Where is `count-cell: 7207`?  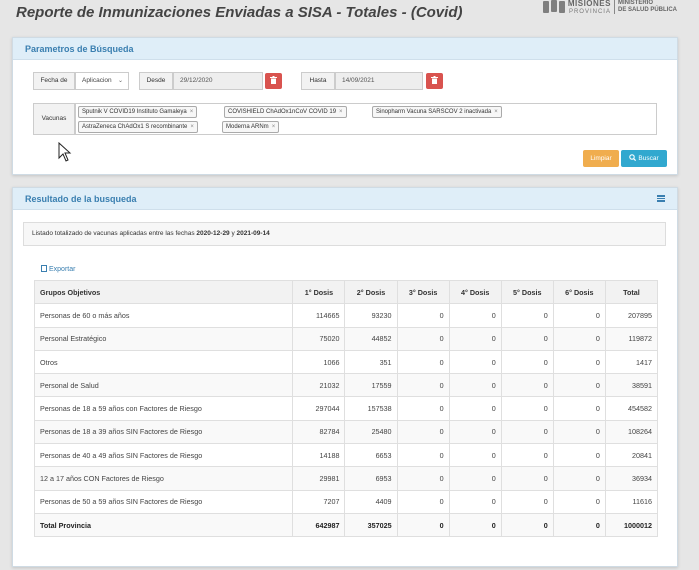 count-cell: 7207 is located at coordinates (319, 501).